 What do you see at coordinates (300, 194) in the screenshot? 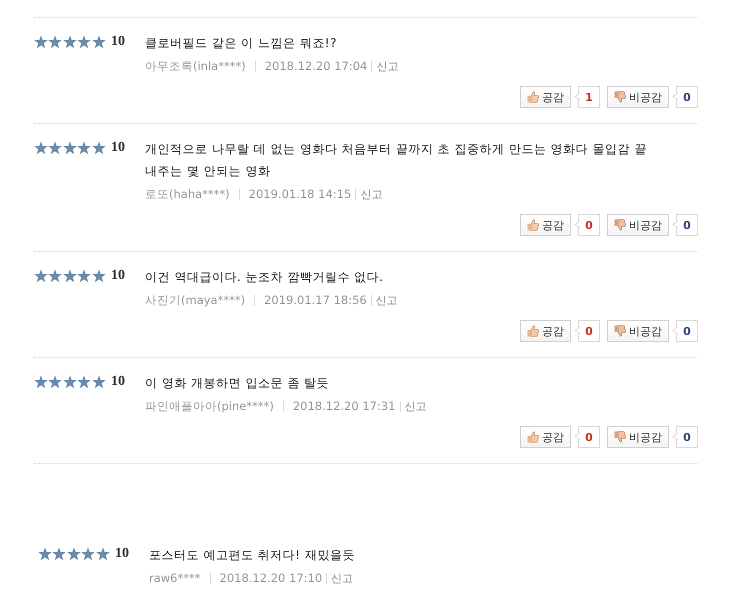
I see `review-date: 2019.01.18 14:15` at bounding box center [300, 194].